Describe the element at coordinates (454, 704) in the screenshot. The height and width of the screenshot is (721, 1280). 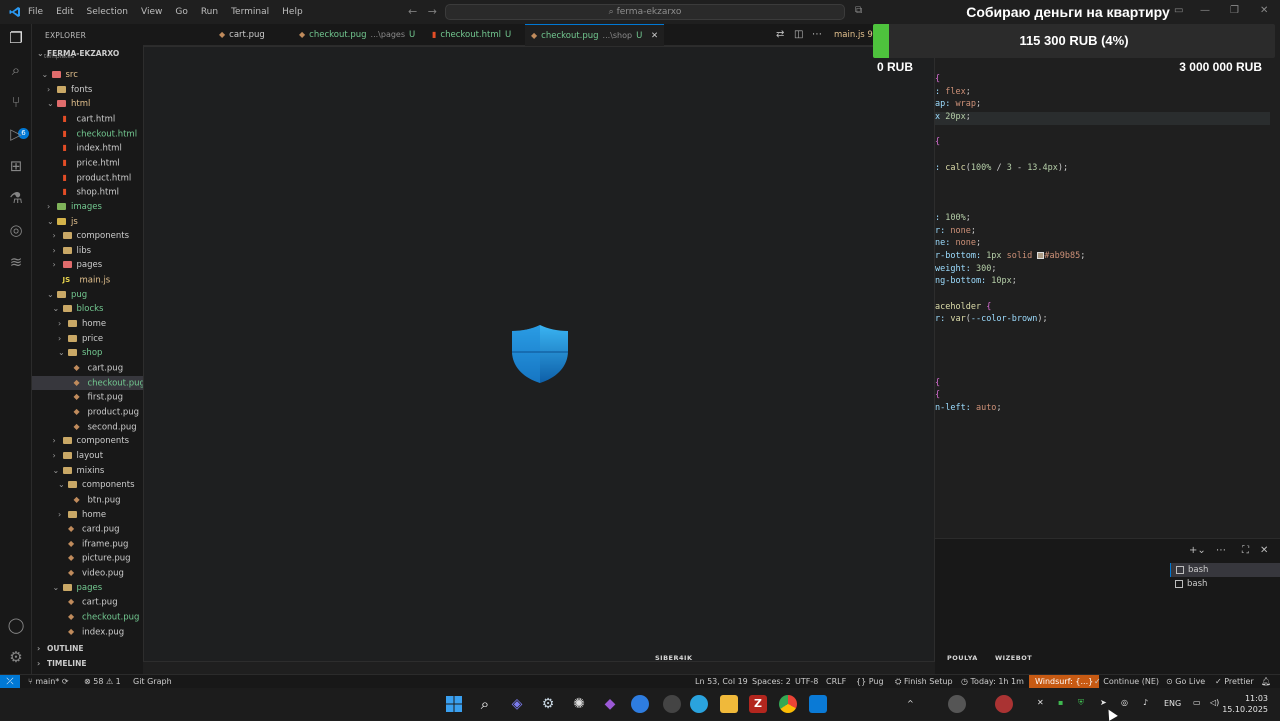
I see `windows-start-icon` at that location.